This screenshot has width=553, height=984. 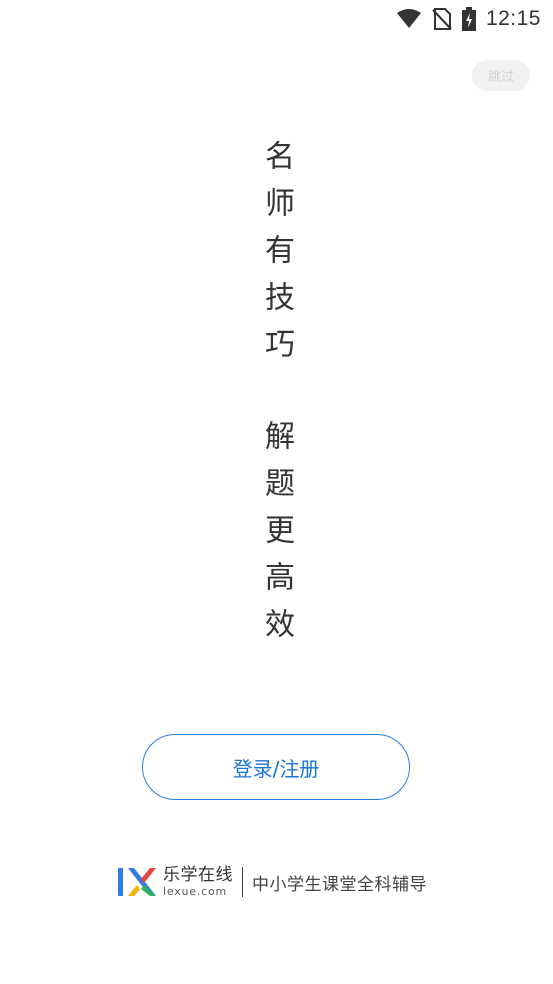 I want to click on slogan-line-2: 解题更高效, so click(x=276, y=537).